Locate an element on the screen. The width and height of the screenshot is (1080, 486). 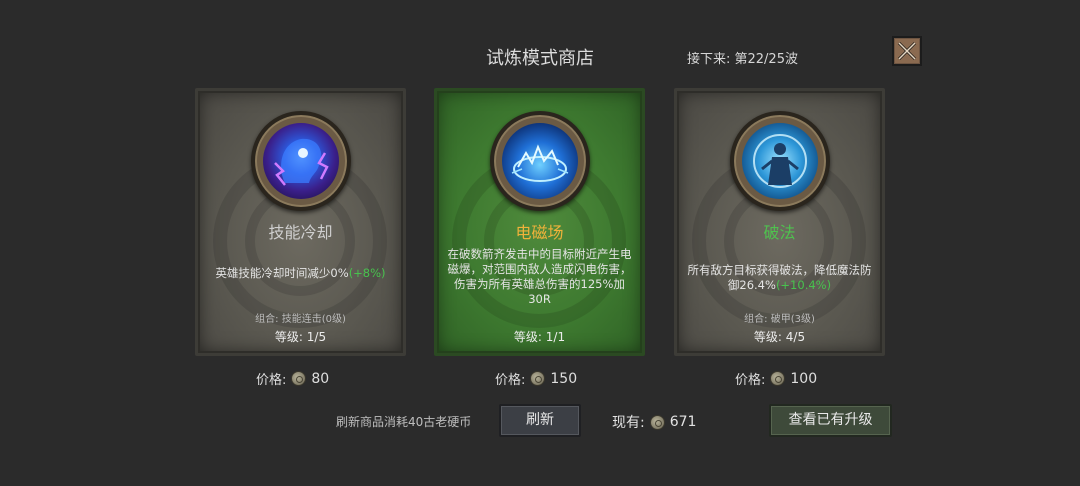
card-level: 等级: 1/5 is located at coordinates (300, 337).